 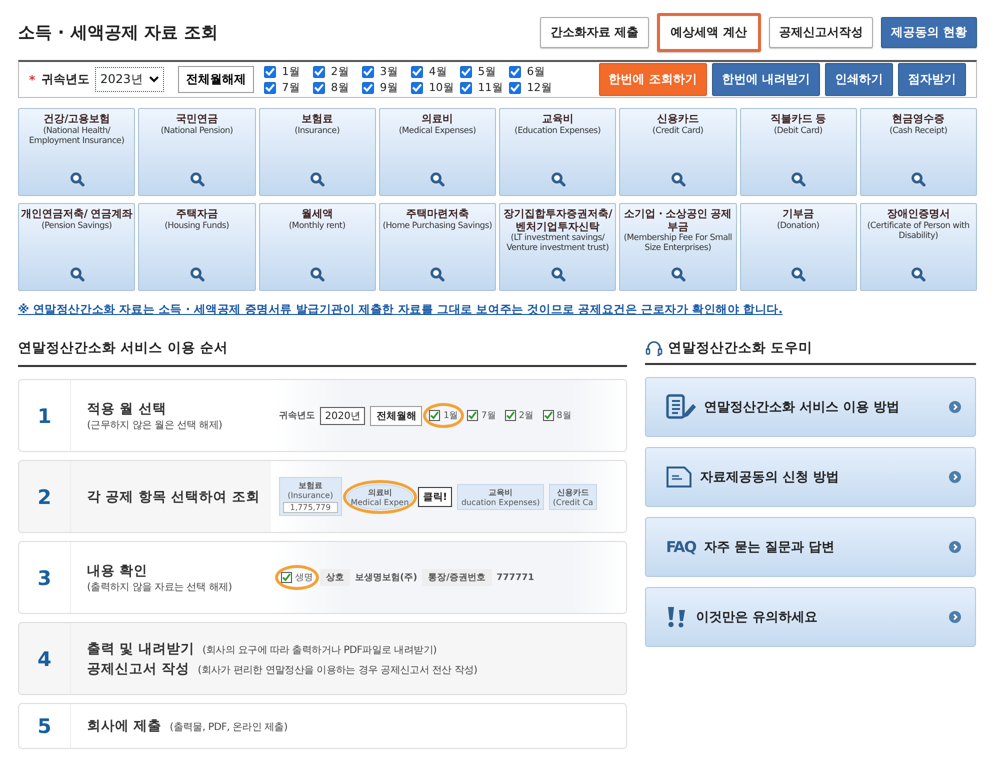 I want to click on amount-field: 1,775,779, so click(x=310, y=507).